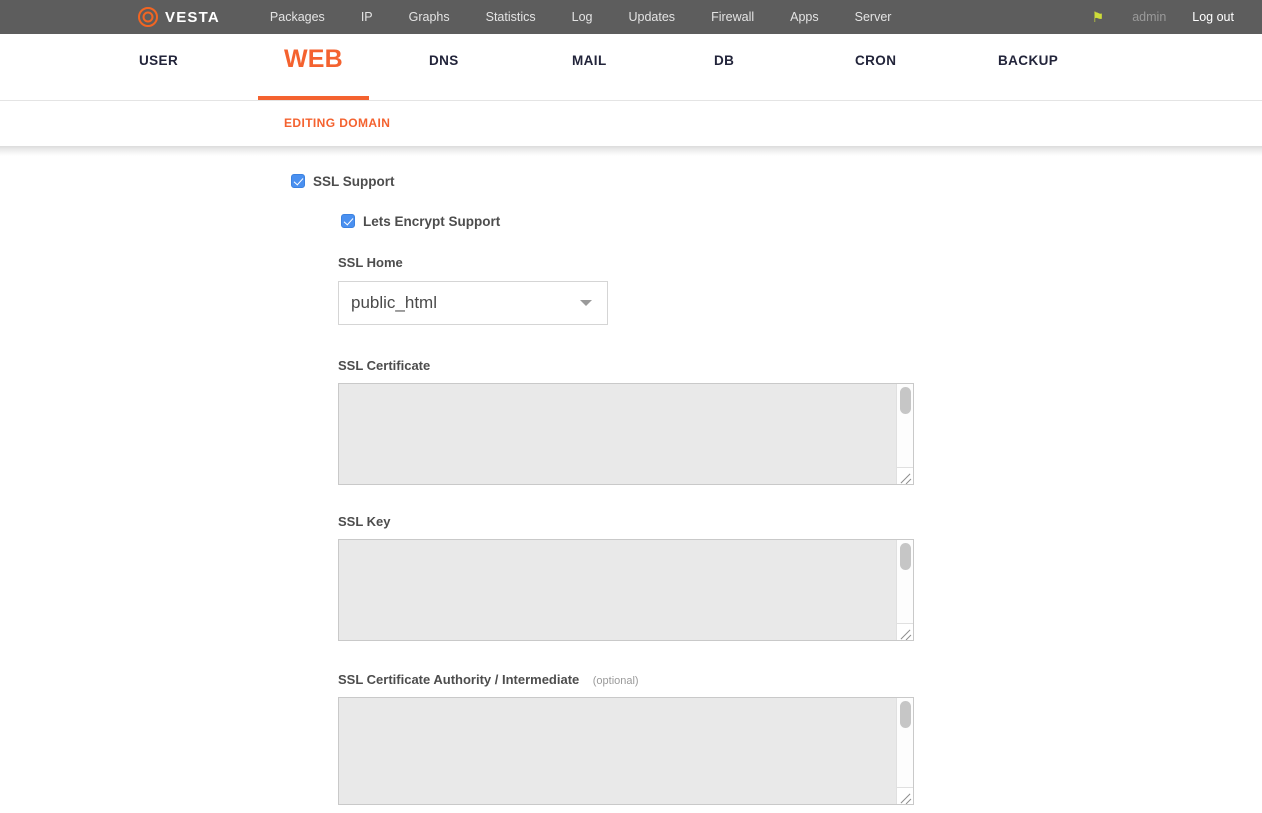 This screenshot has height=813, width=1262. What do you see at coordinates (367, 17) in the screenshot?
I see `top-nav-ip: IP` at bounding box center [367, 17].